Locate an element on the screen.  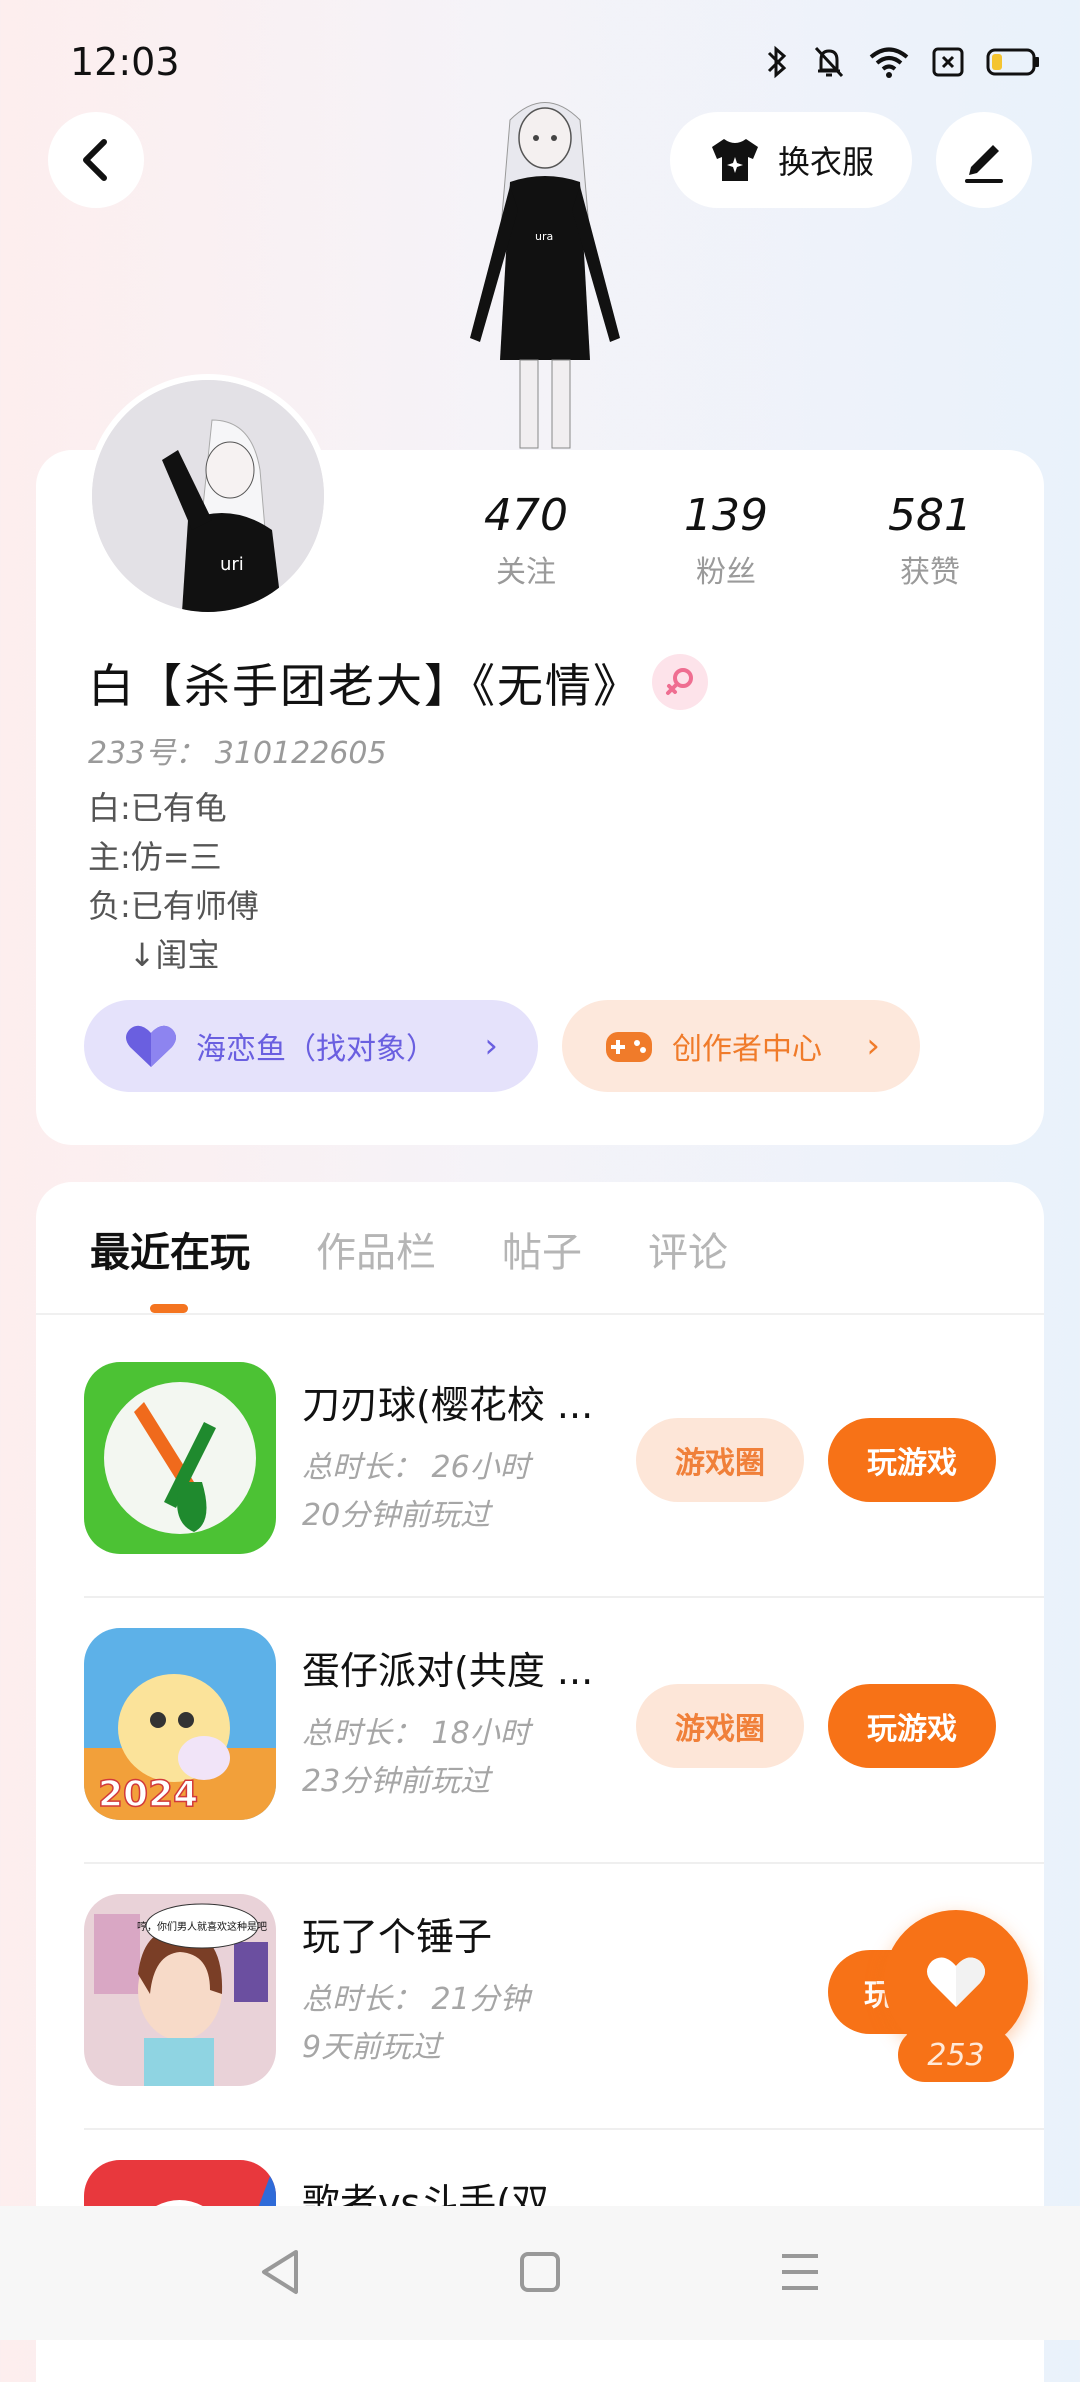
game-title: 玩了个锤子 is located at coordinates (397, 1937).